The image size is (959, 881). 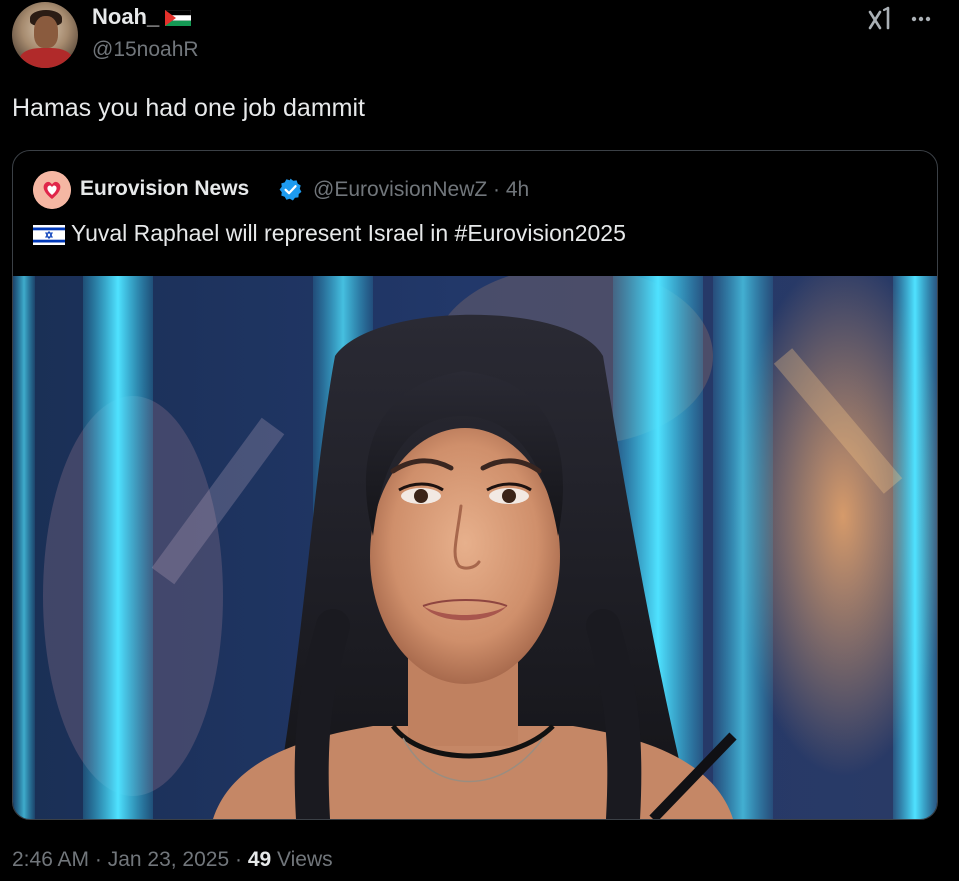 I want to click on israel-flag-icon, so click(x=49, y=235).